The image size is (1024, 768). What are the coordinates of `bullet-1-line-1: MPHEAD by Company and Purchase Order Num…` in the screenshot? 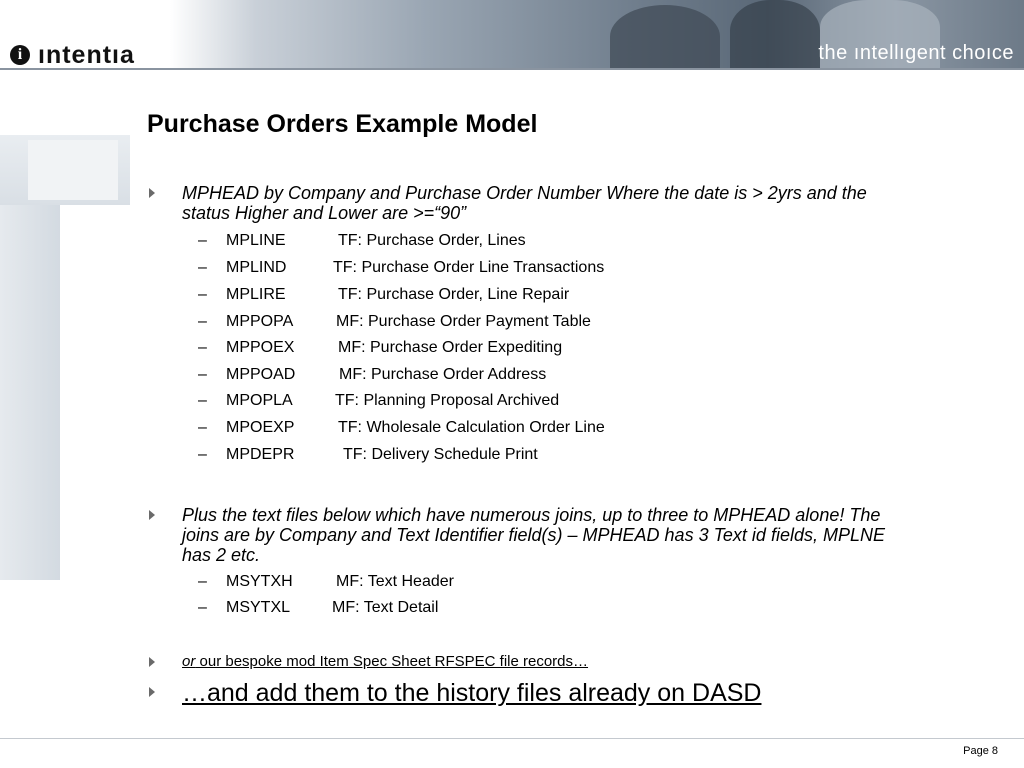 It's located at (524, 193).